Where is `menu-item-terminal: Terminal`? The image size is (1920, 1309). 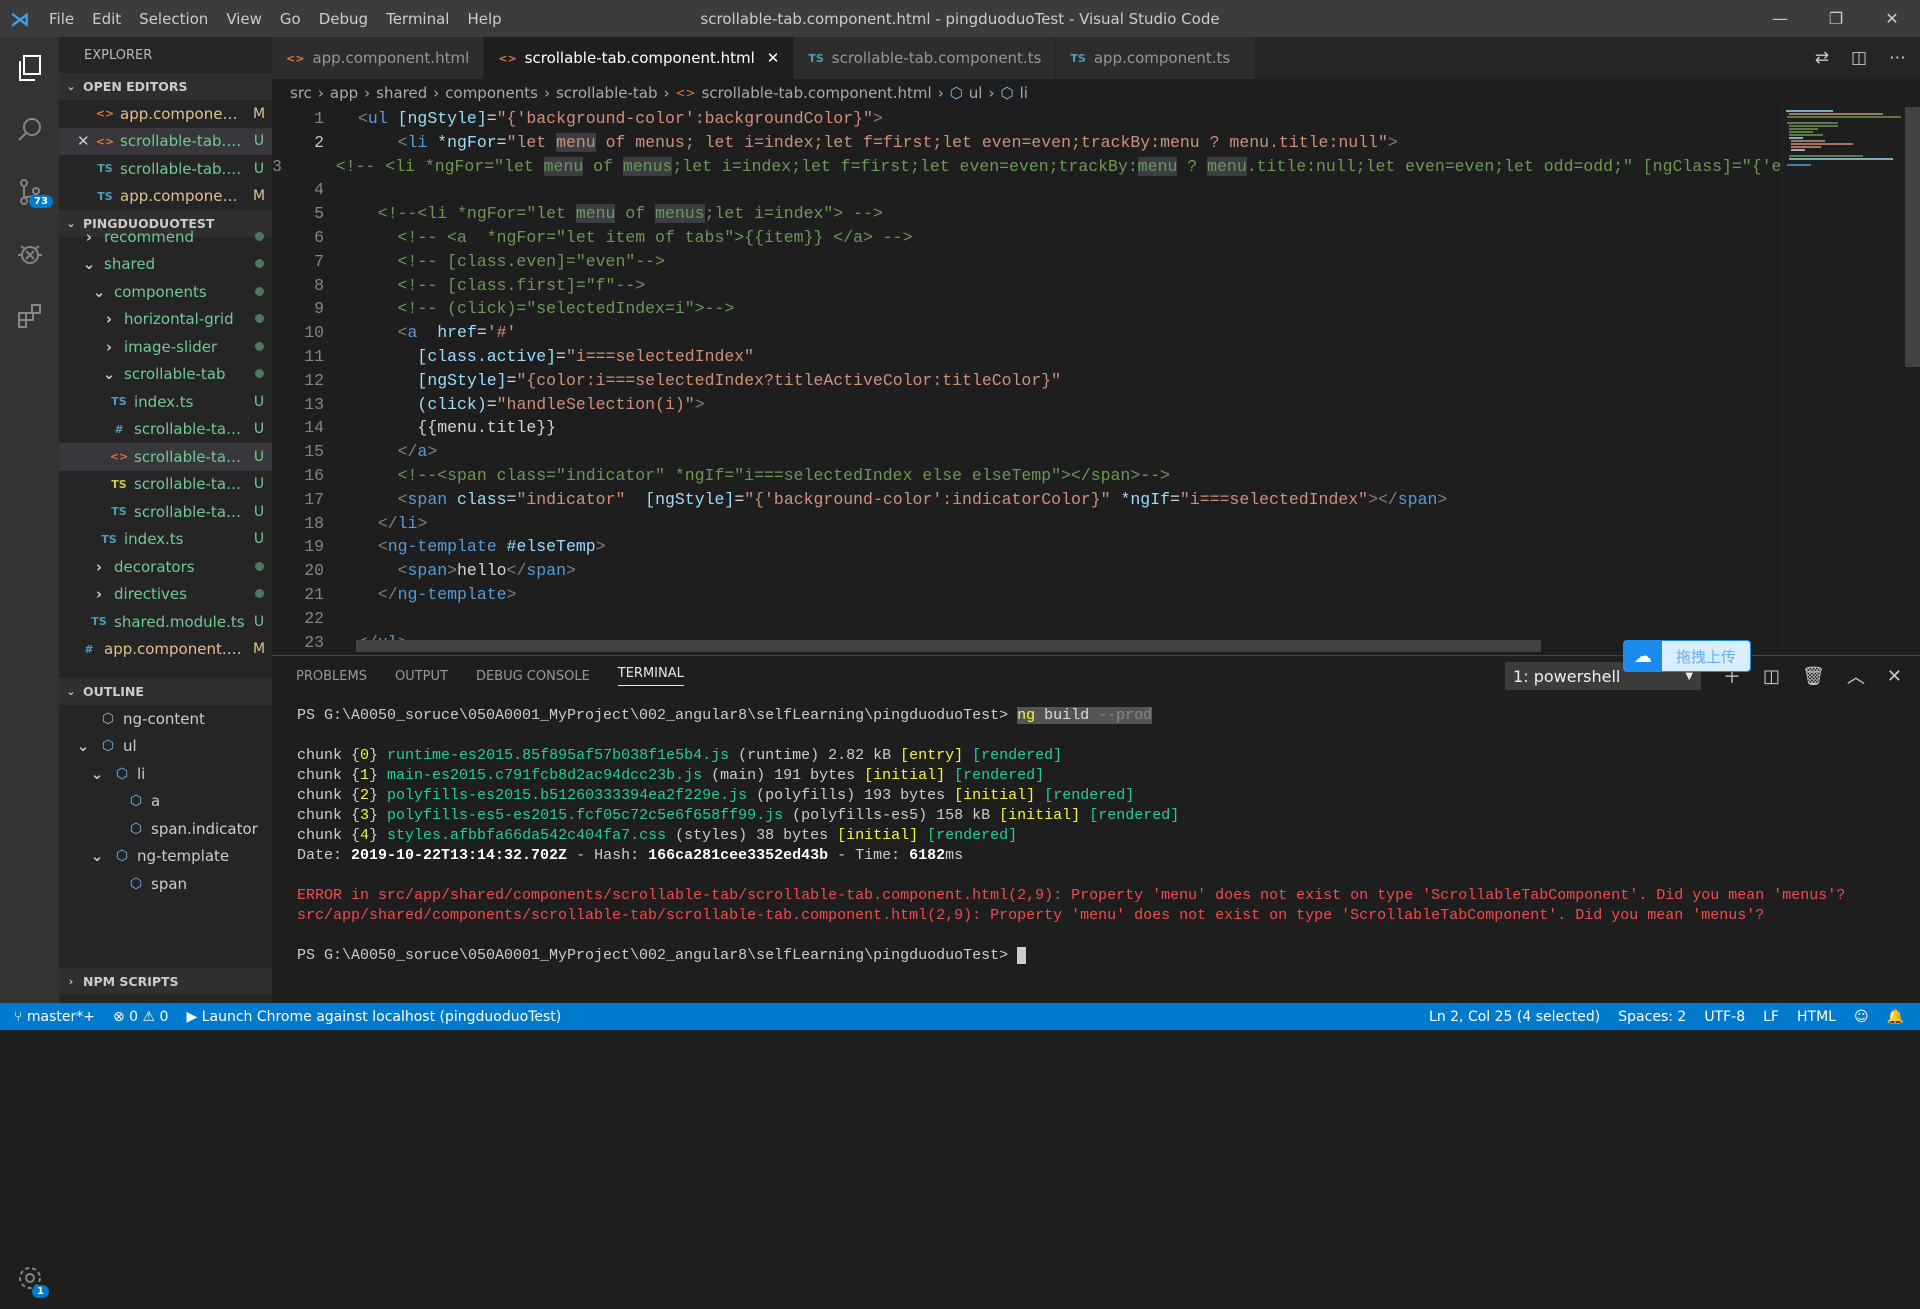
menu-item-terminal: Terminal is located at coordinates (417, 19).